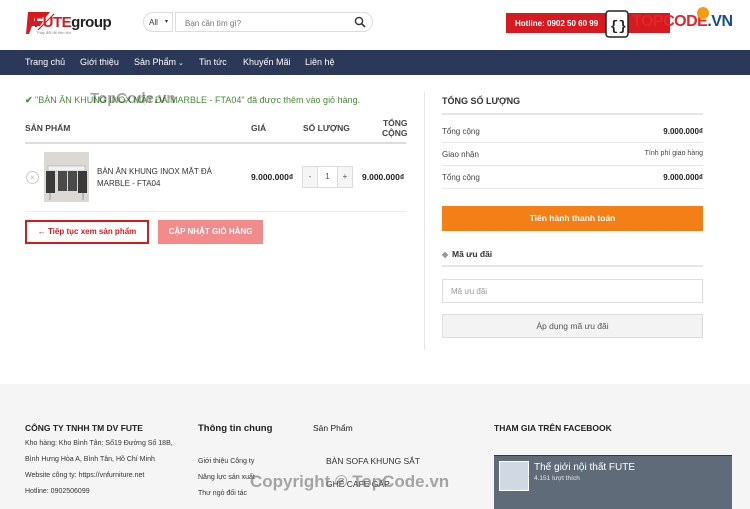  Describe the element at coordinates (320, 62) in the screenshot. I see `nav-item-contact: Liên hệ` at that location.